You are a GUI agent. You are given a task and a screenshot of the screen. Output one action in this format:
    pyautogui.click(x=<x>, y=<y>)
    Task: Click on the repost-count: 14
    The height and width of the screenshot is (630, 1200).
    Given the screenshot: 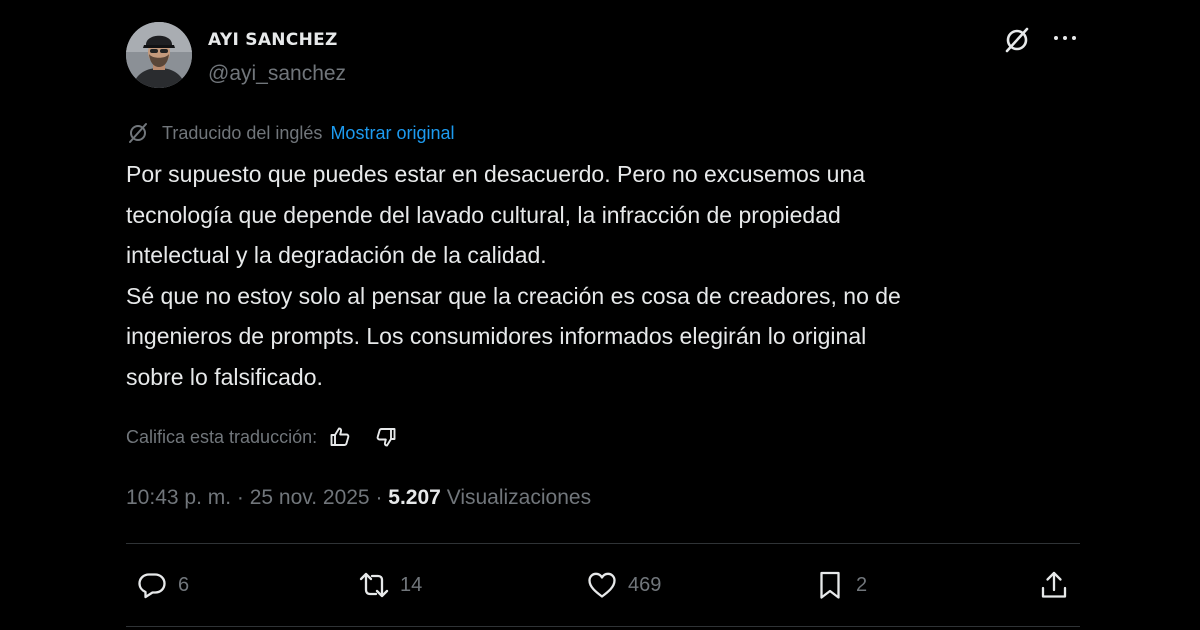 What is the action you would take?
    pyautogui.click(x=411, y=584)
    